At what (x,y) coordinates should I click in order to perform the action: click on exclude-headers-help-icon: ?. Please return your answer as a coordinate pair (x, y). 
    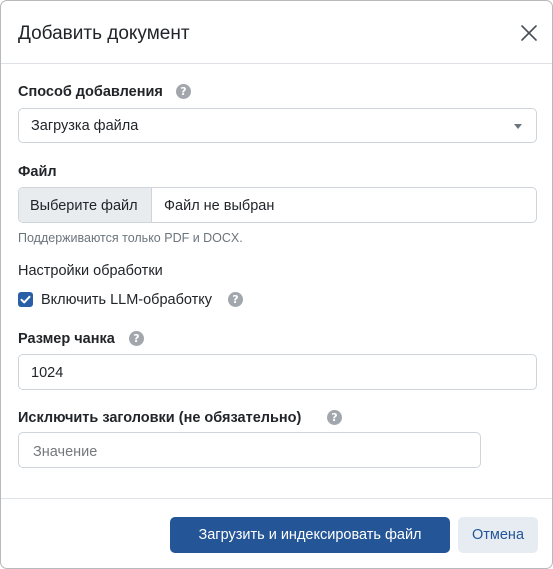
    Looking at the image, I should click on (334, 417).